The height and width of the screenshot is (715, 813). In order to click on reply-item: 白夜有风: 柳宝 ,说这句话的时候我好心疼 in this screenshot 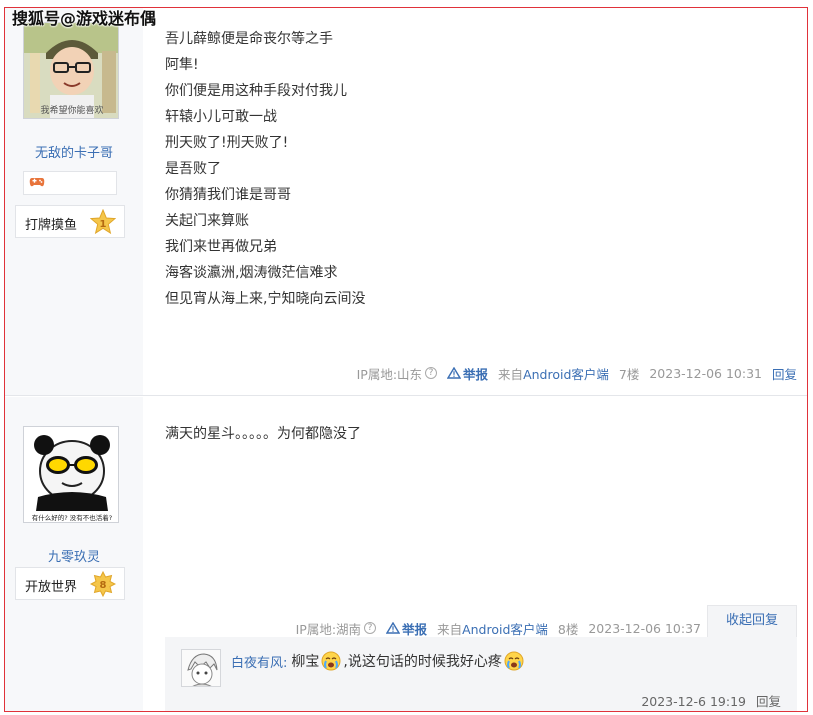, I will do `click(378, 661)`.